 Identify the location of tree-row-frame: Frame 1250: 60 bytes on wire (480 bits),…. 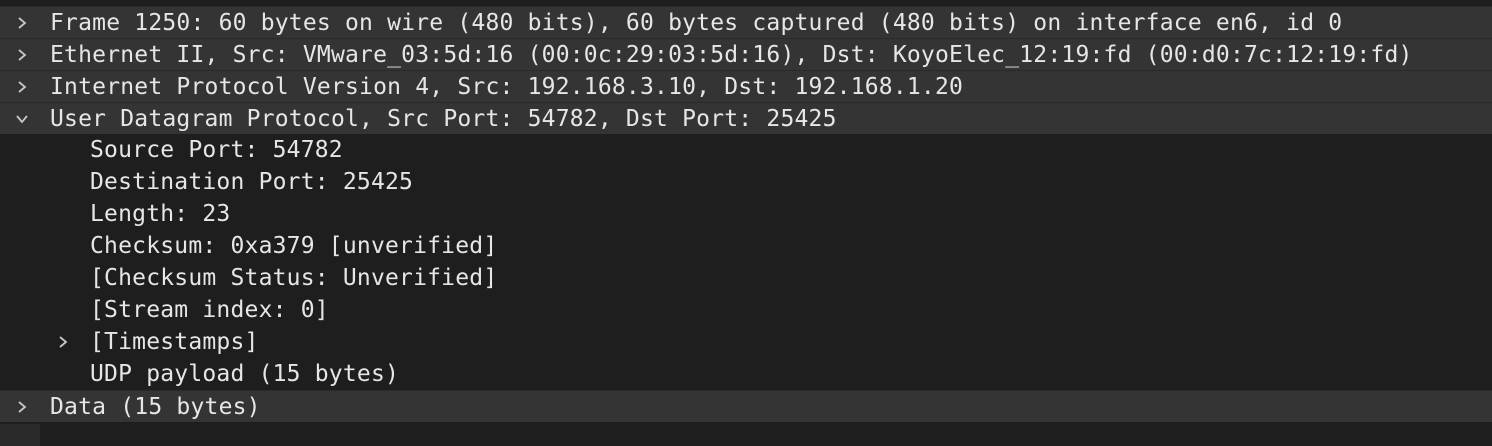
(746, 22).